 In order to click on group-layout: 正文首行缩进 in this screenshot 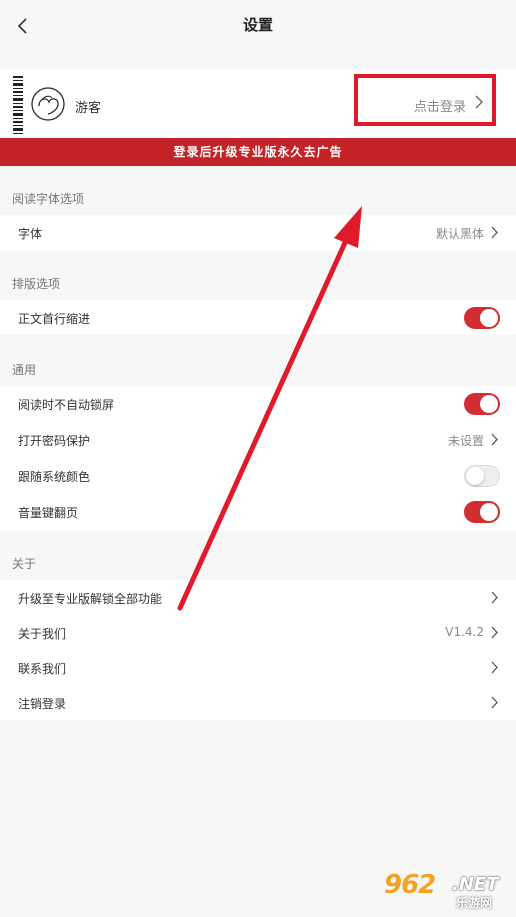, I will do `click(258, 317)`.